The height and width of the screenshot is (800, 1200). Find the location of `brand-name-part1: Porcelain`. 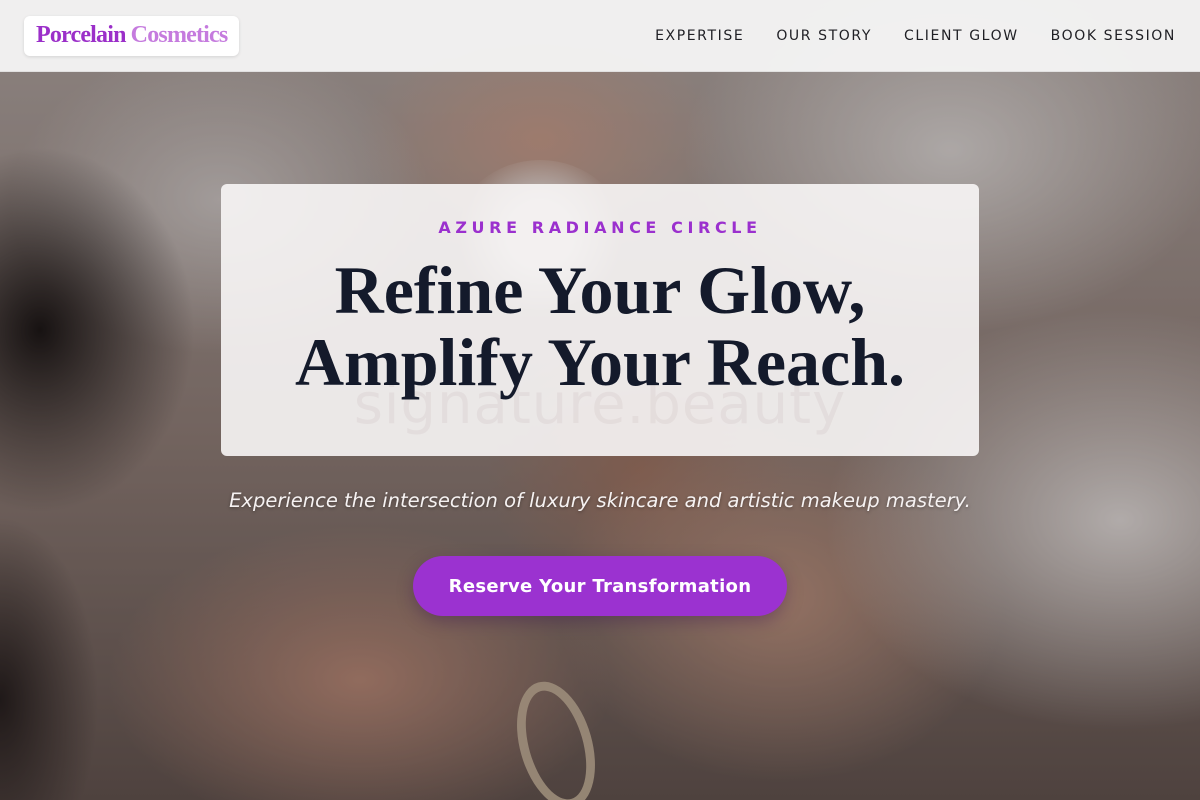

brand-name-part1: Porcelain is located at coordinates (81, 35).